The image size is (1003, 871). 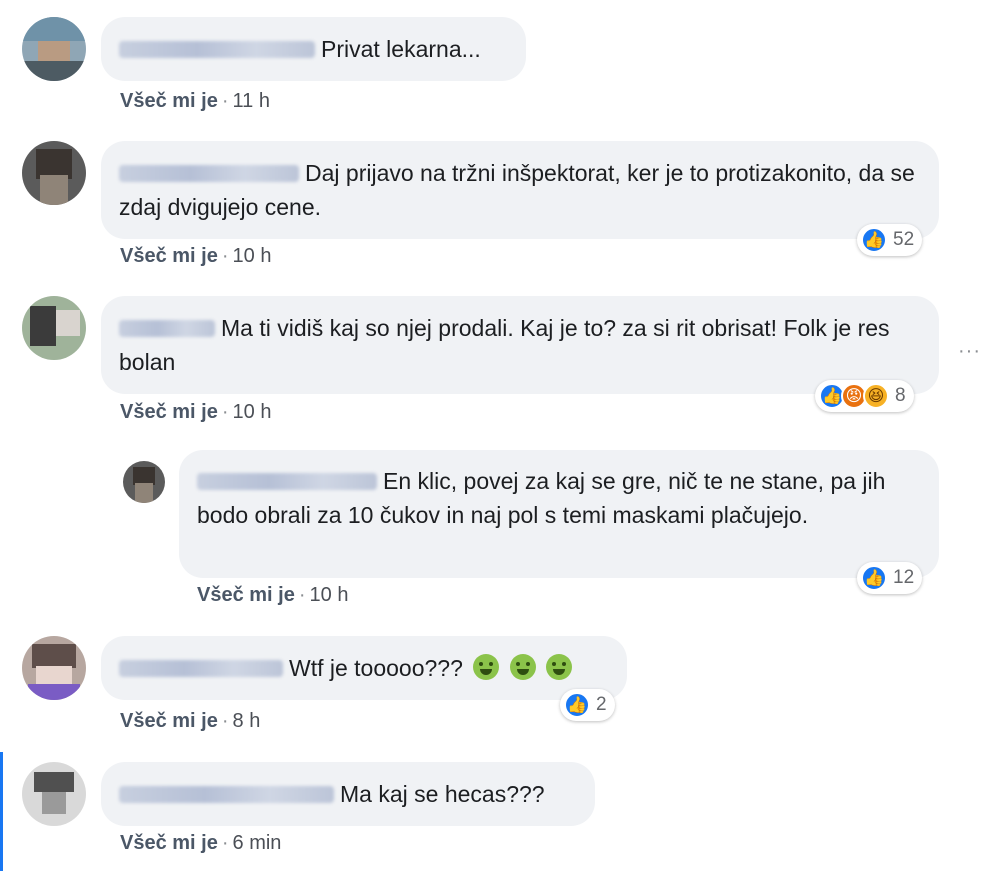 I want to click on timestamp: 8 h, so click(x=247, y=721).